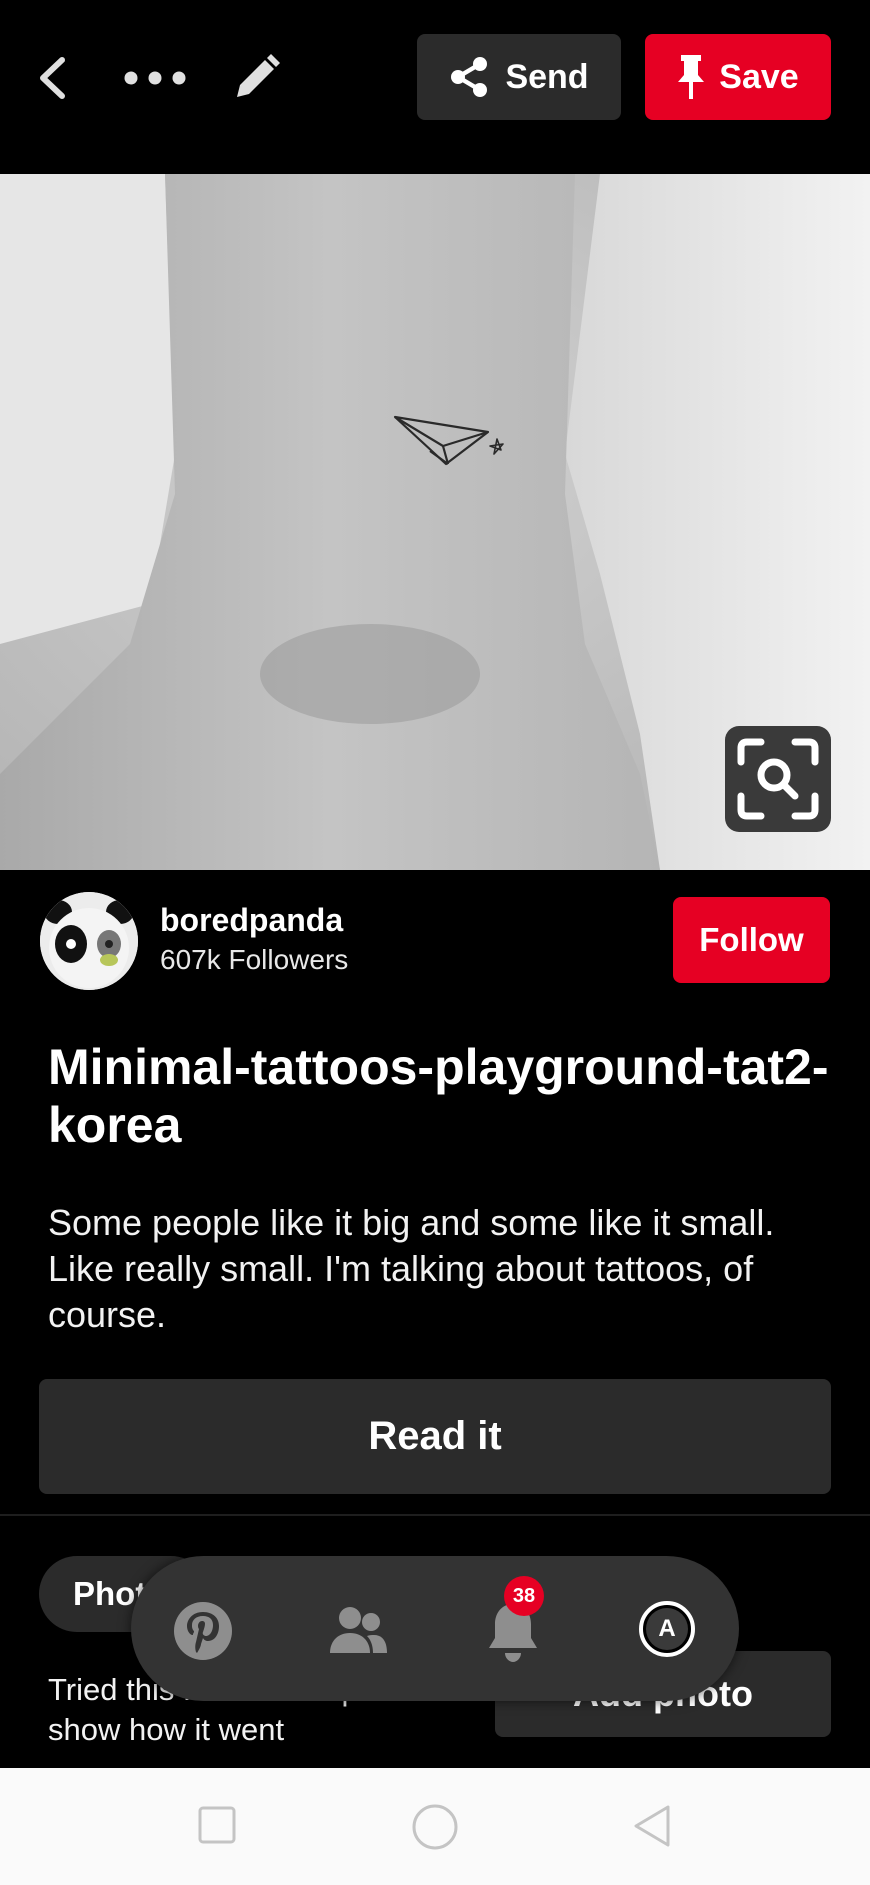 Image resolution: width=870 pixels, height=1885 pixels. I want to click on nav-following, so click(358, 1631).